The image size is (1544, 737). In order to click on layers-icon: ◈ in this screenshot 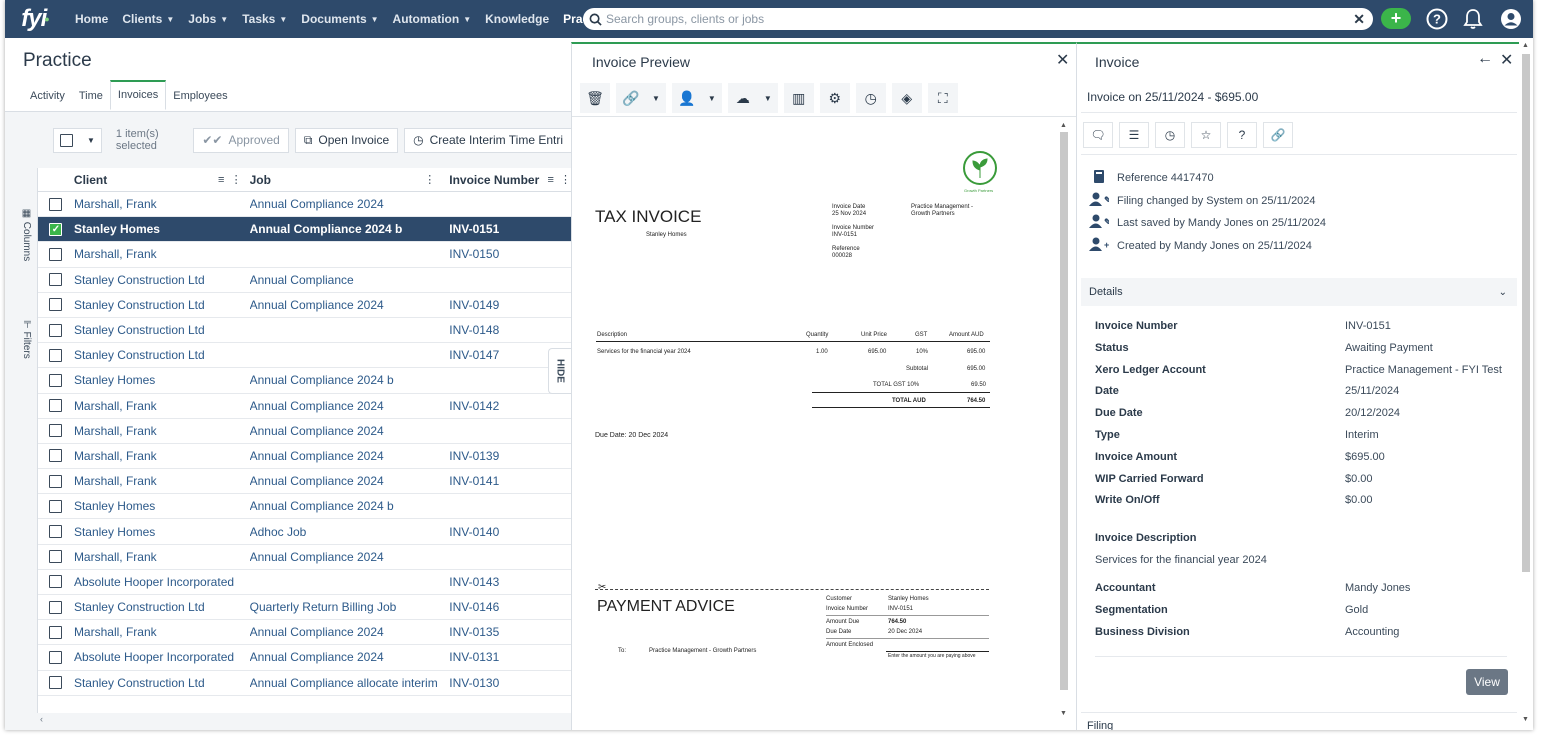, I will do `click(906, 98)`.